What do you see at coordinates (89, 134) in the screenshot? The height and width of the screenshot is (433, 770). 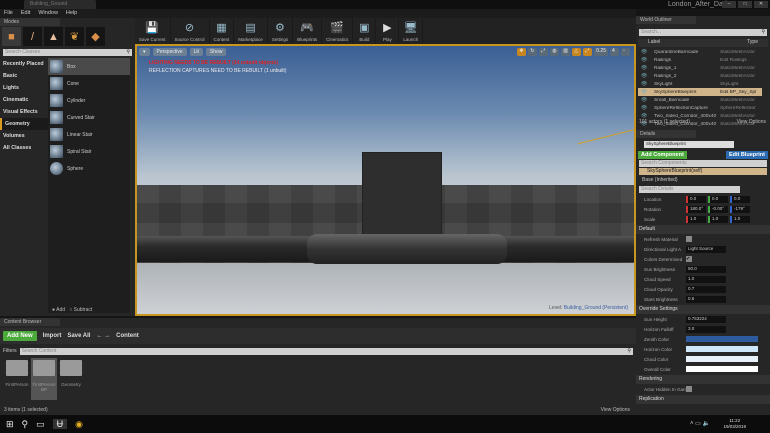 I see `item-linear-stair: Linear Stair` at bounding box center [89, 134].